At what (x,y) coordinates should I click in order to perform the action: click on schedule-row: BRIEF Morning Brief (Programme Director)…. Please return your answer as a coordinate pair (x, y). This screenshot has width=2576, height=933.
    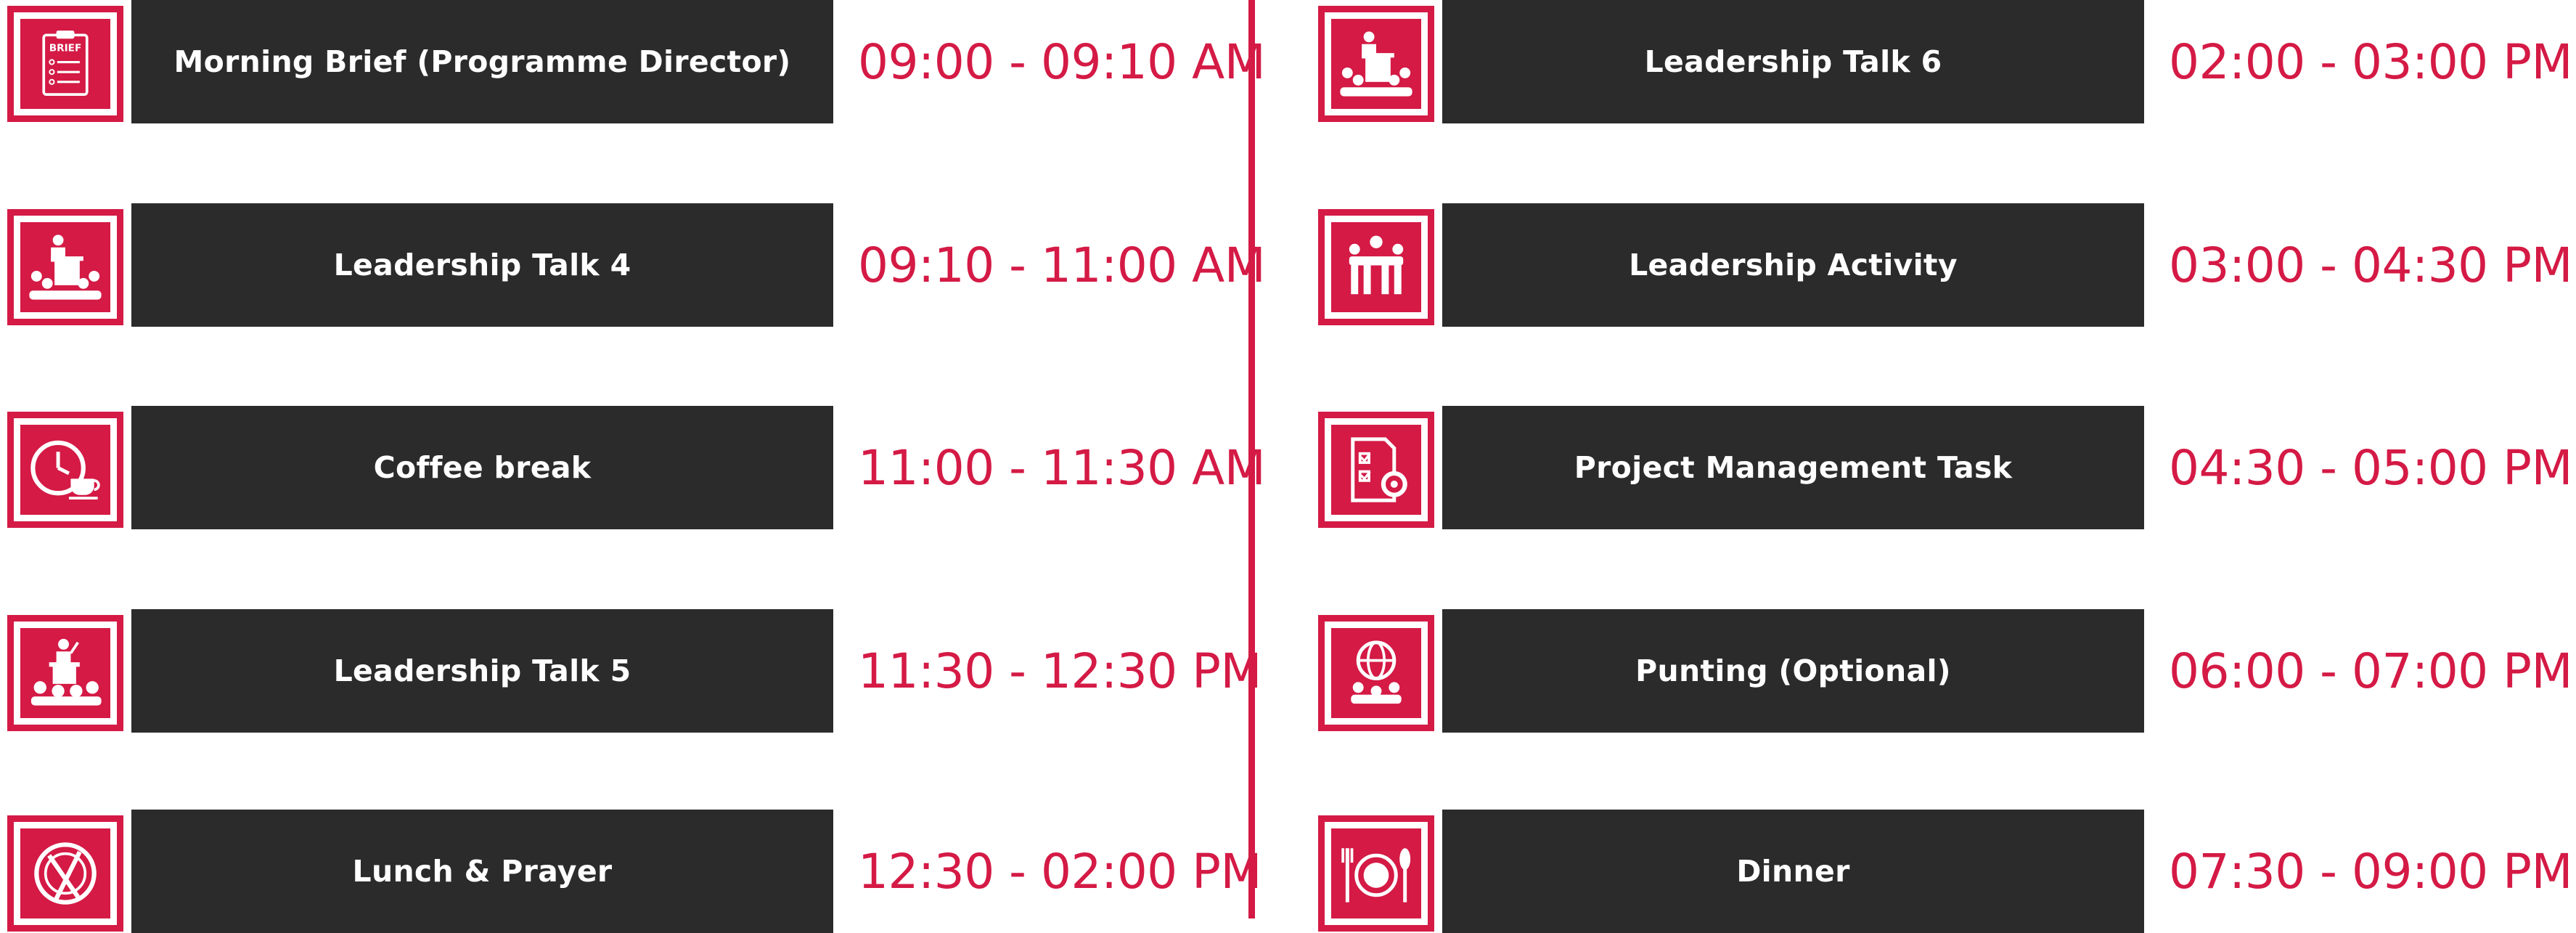
    Looking at the image, I should click on (633, 61).